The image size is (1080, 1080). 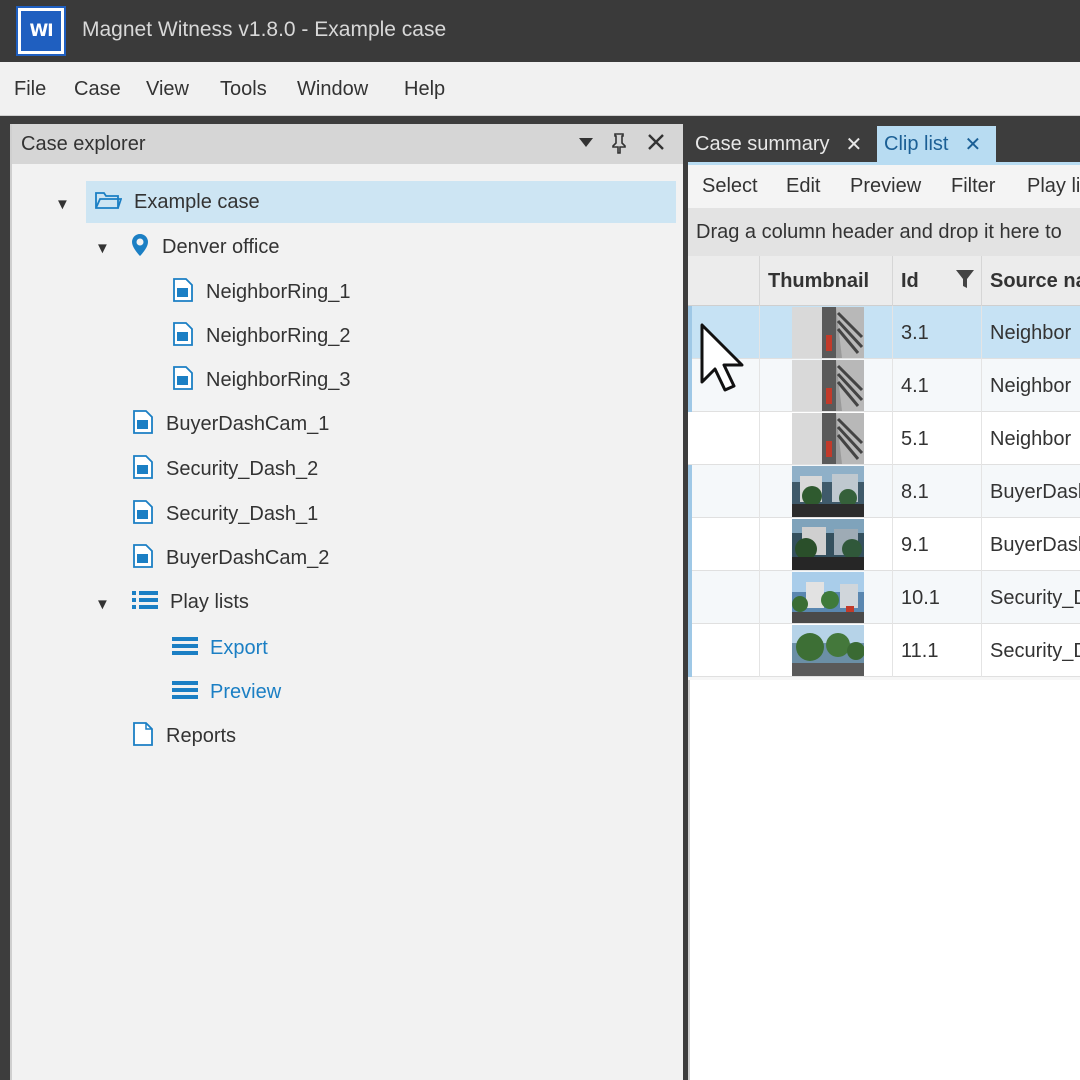 I want to click on toolbar-play-lists: Play li, so click(x=1053, y=186).